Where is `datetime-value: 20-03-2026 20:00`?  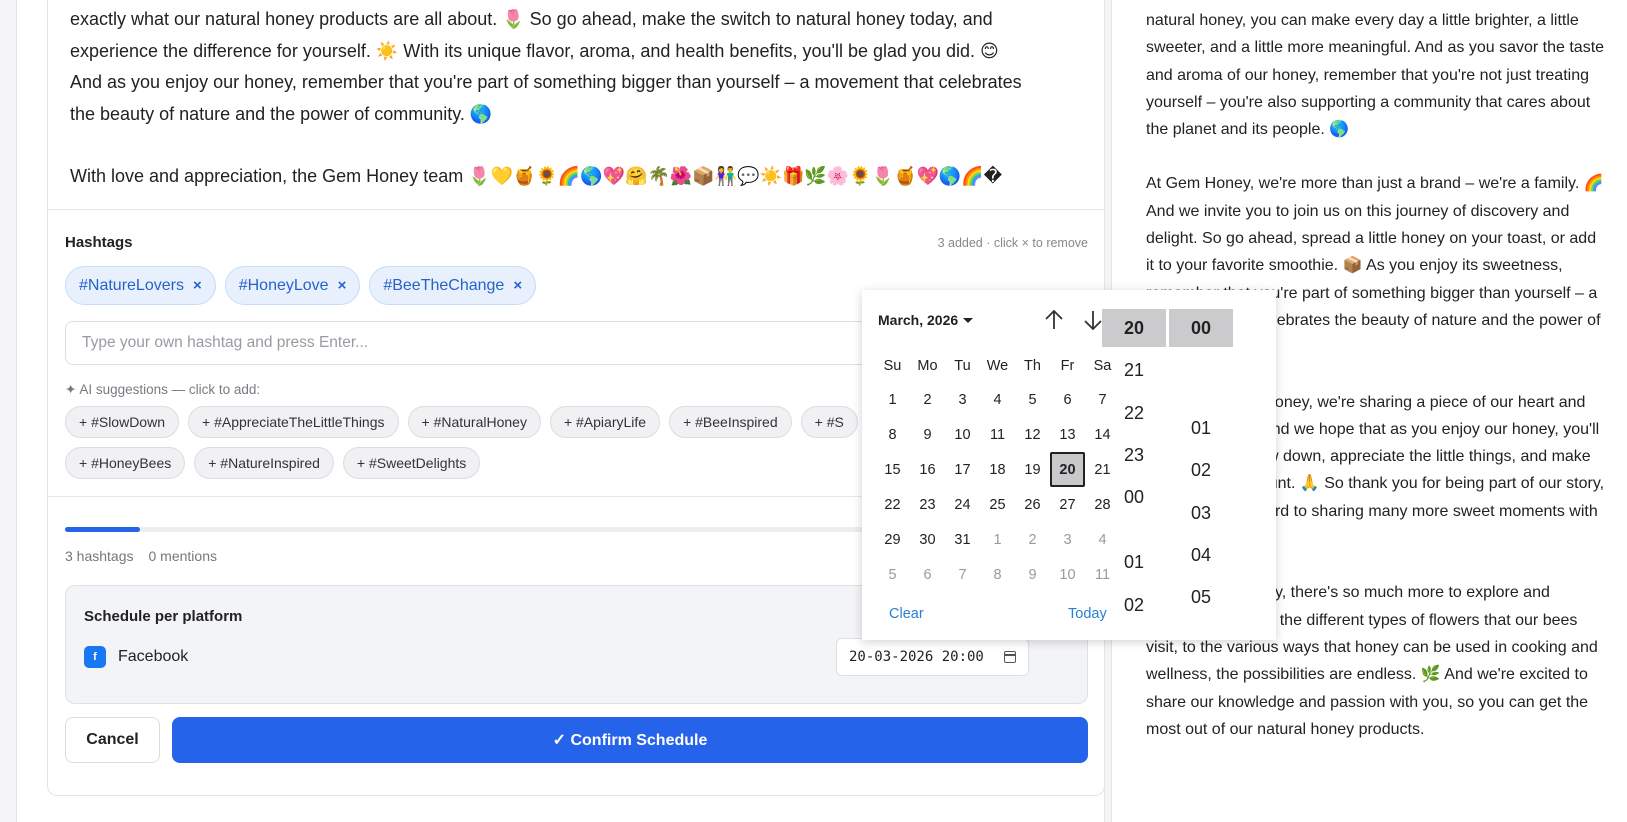
datetime-value: 20-03-2026 20:00 is located at coordinates (916, 657).